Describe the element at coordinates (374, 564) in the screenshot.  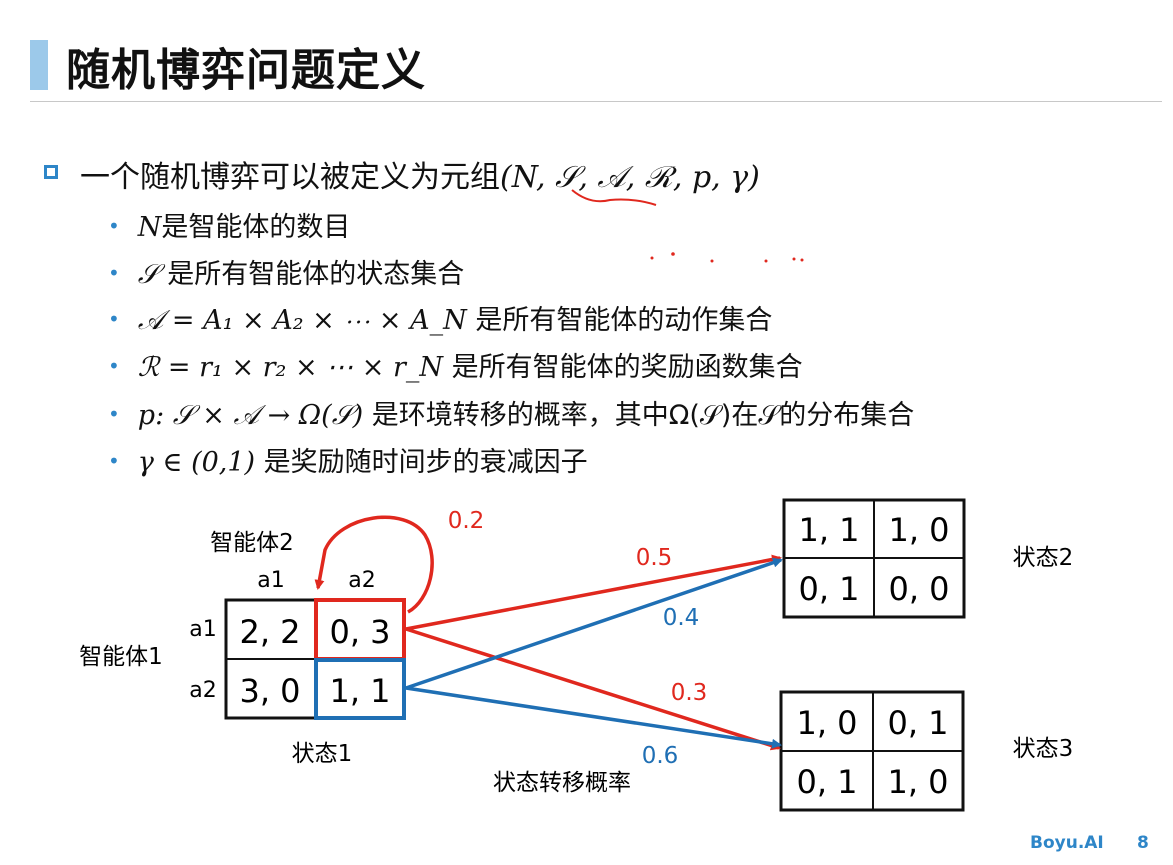
I see `self-loop-arrow` at that location.